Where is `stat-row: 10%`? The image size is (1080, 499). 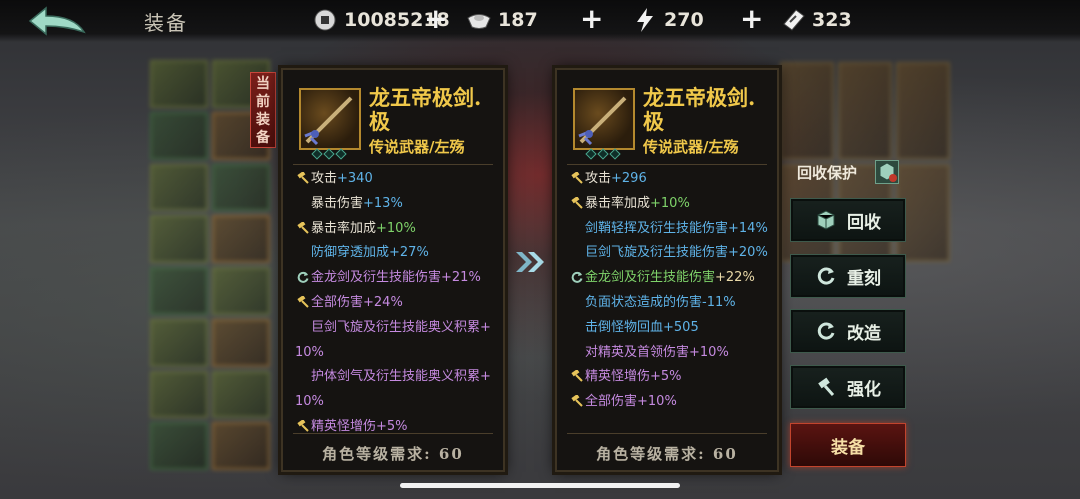 stat-row: 10% is located at coordinates (398, 402).